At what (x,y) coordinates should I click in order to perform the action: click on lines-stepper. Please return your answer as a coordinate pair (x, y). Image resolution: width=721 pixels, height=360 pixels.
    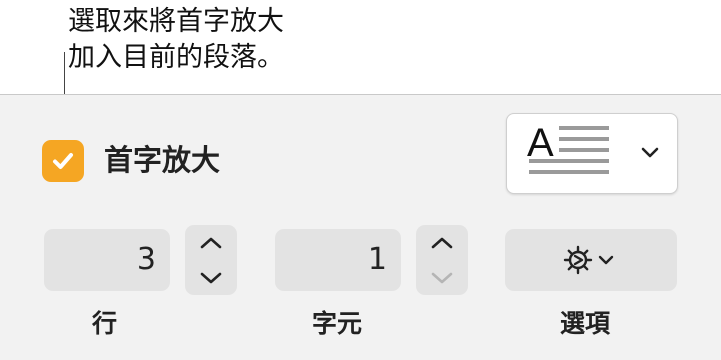
    Looking at the image, I should click on (211, 260).